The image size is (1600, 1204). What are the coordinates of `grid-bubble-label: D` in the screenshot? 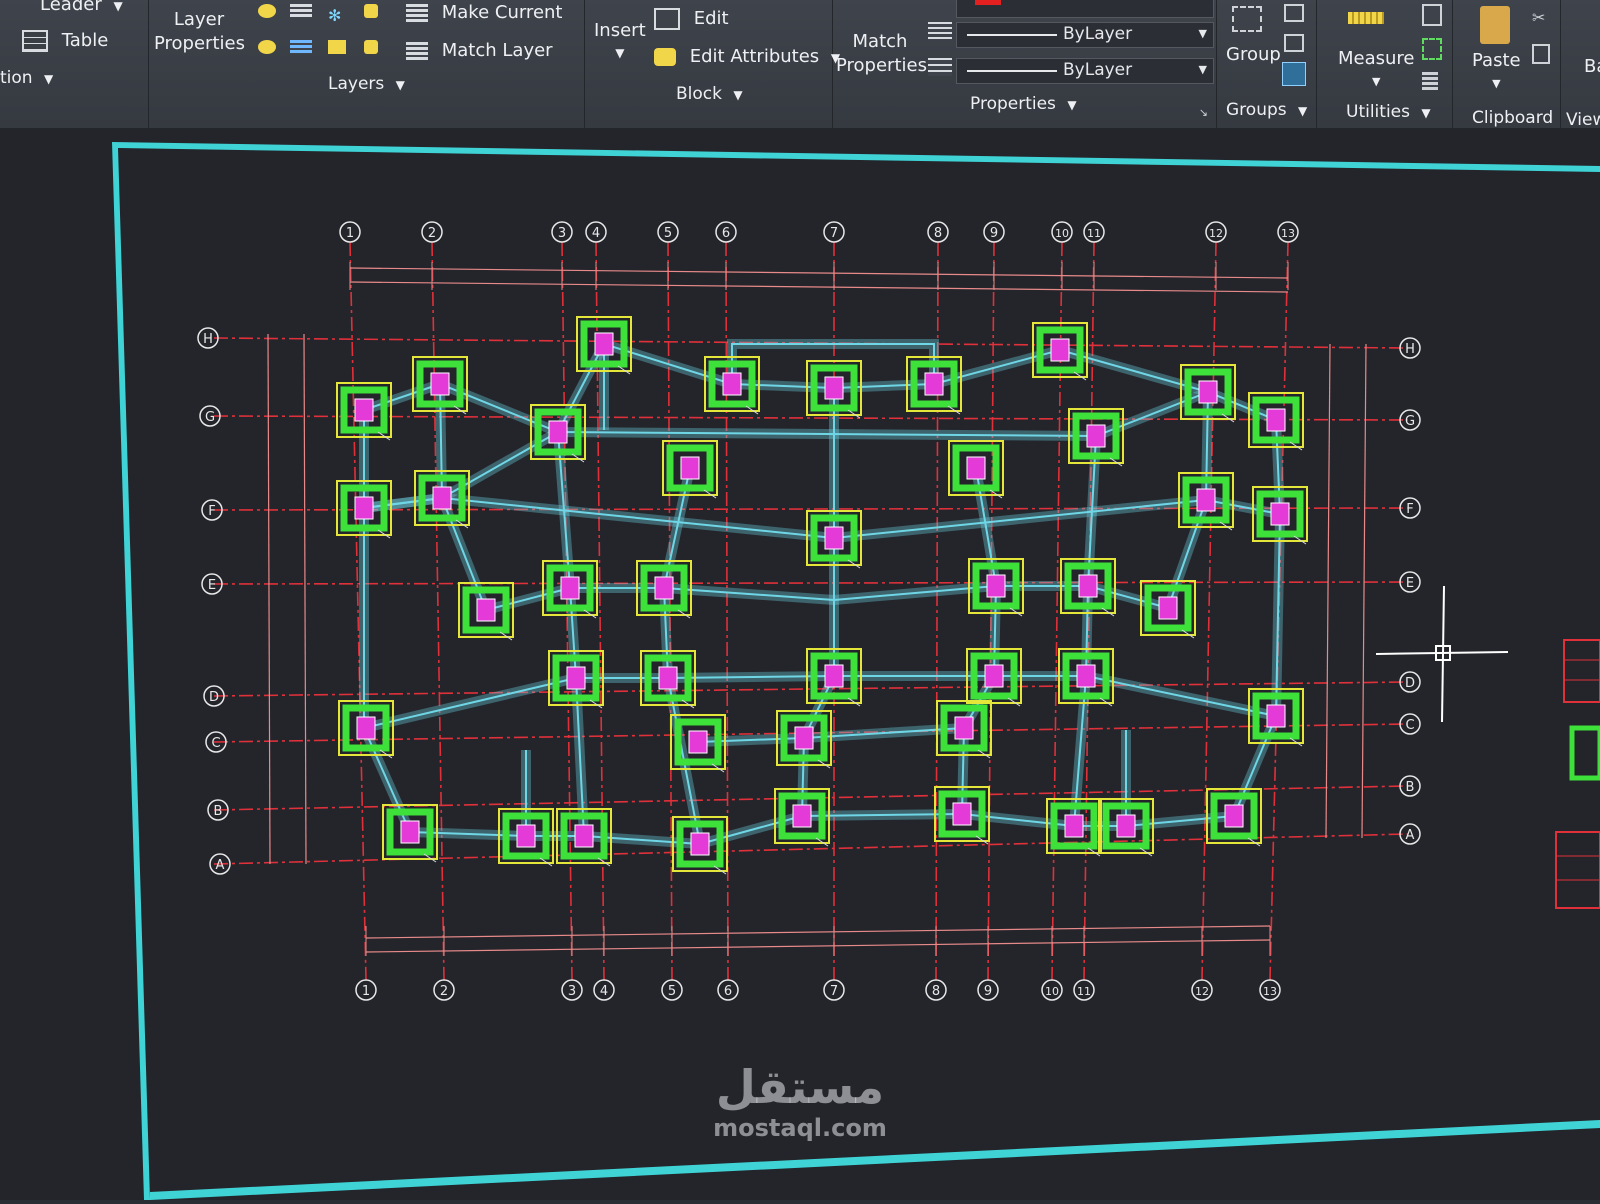 It's located at (1410, 683).